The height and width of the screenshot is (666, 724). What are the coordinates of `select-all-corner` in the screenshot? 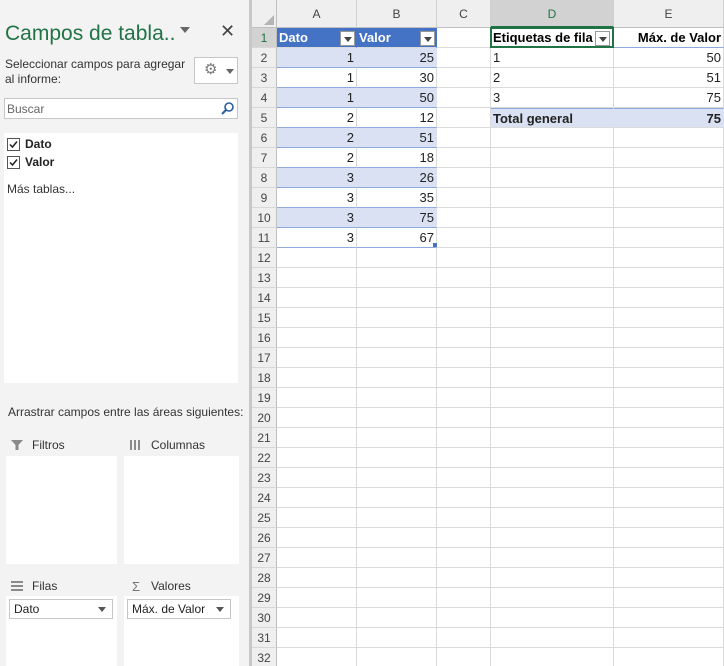 It's located at (264, 14).